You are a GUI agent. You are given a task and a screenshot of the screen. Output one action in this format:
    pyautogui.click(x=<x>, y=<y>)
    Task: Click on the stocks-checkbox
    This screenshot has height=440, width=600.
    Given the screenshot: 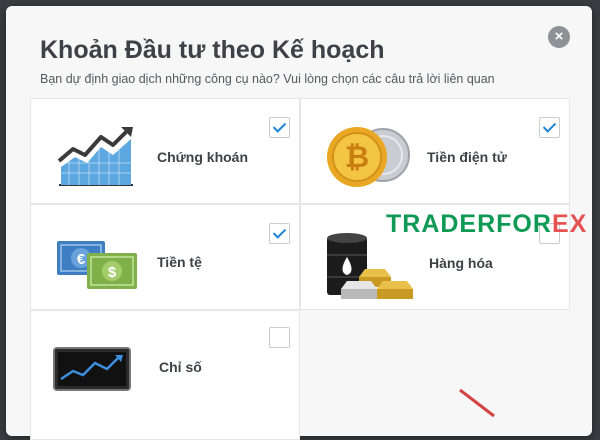 What is the action you would take?
    pyautogui.click(x=279, y=127)
    